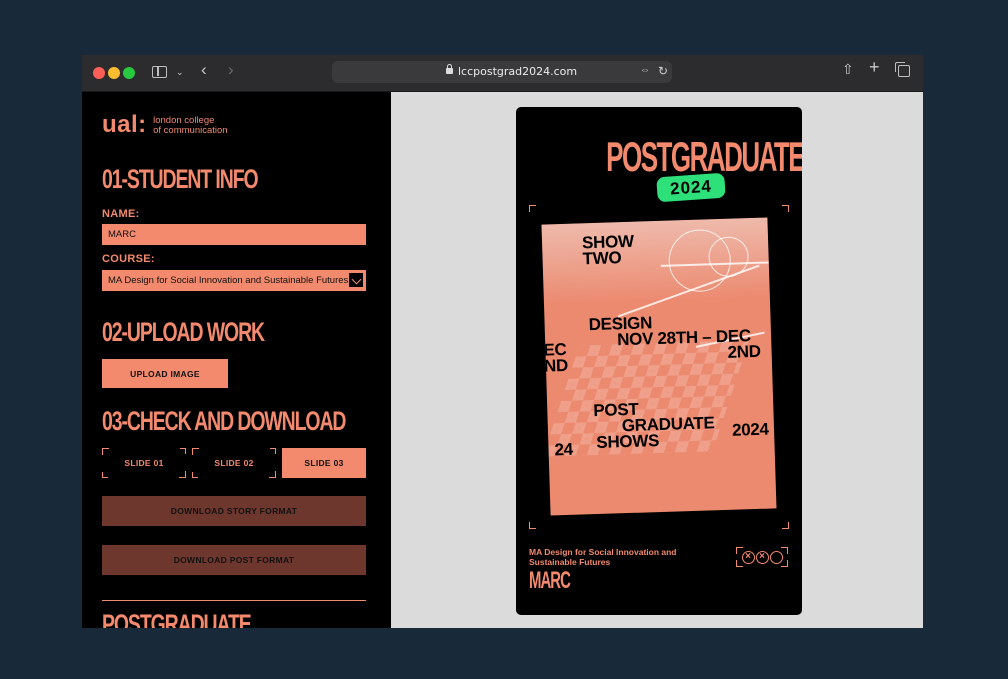 Image resolution: width=1008 pixels, height=679 pixels. I want to click on artwork-year-left: 24, so click(564, 449).